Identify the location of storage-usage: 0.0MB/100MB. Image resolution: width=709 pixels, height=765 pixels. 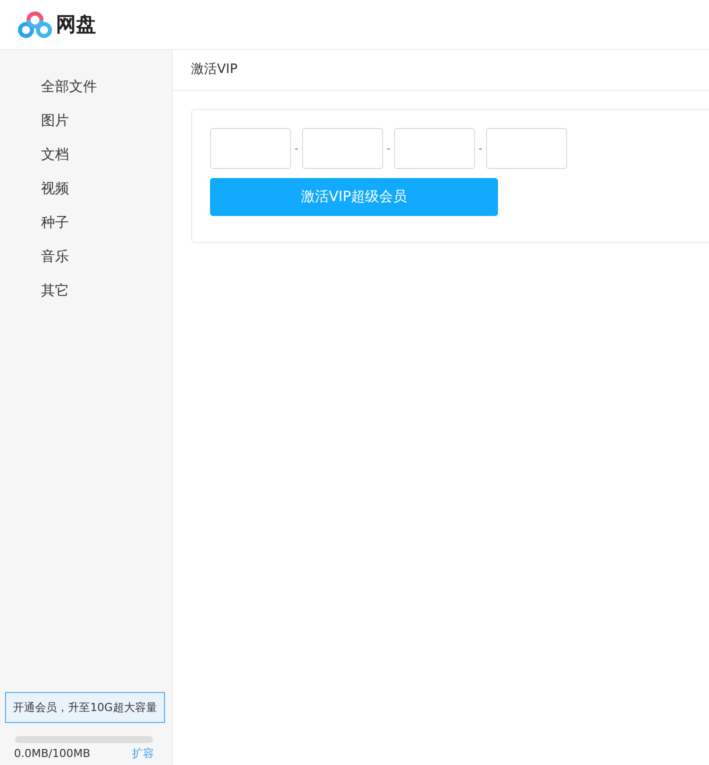
(52, 753).